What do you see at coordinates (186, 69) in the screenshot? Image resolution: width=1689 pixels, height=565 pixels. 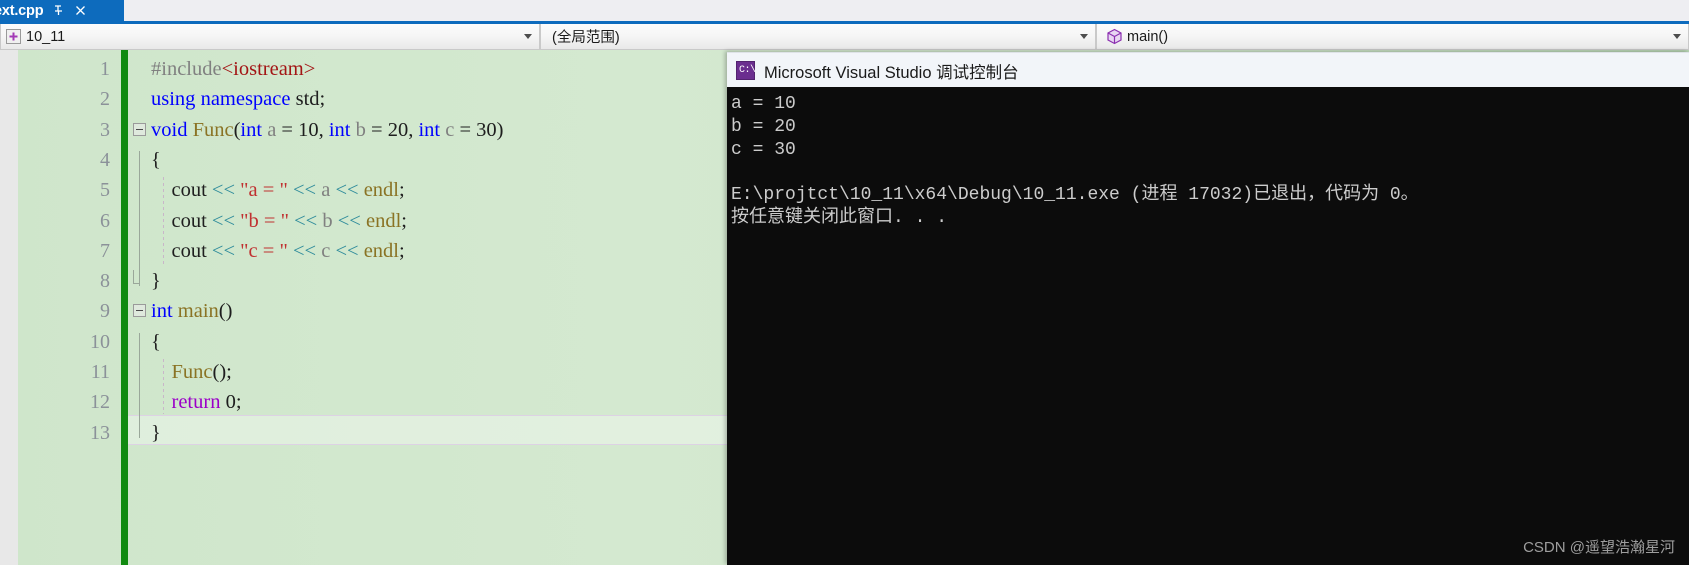 I see `code-token: #include` at bounding box center [186, 69].